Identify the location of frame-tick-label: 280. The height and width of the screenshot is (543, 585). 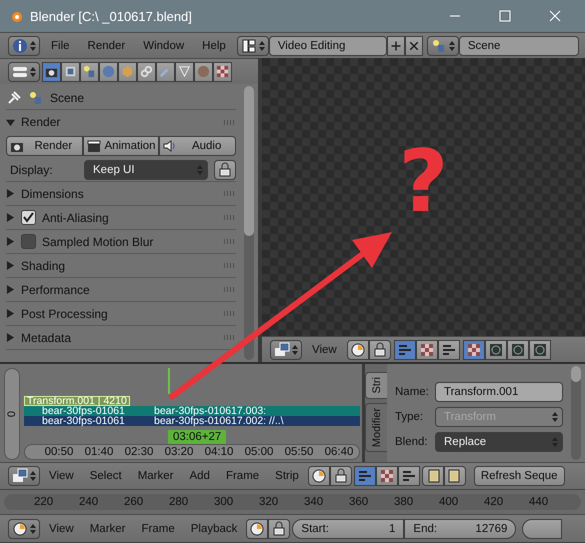
(179, 502).